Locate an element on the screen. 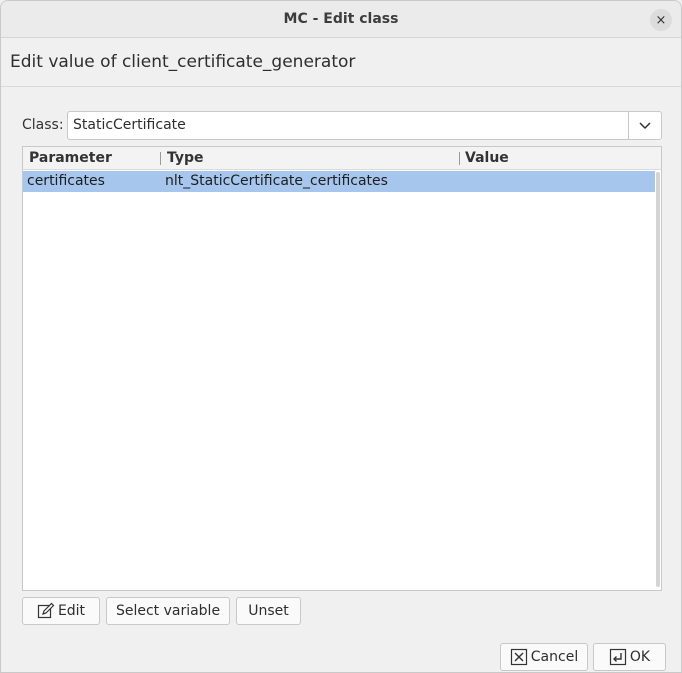  cell-type: nlt_StaticCertificate_certificates is located at coordinates (276, 181).